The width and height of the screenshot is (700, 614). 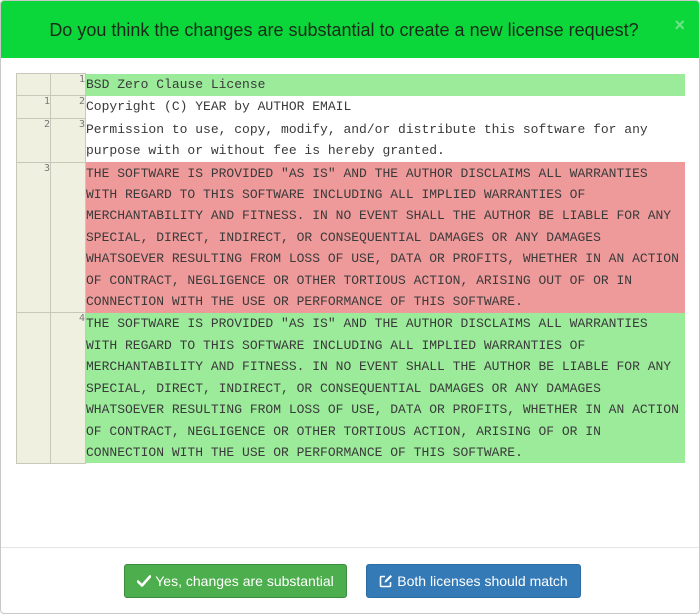 What do you see at coordinates (68, 140) in the screenshot?
I see `right-line-number: 3` at bounding box center [68, 140].